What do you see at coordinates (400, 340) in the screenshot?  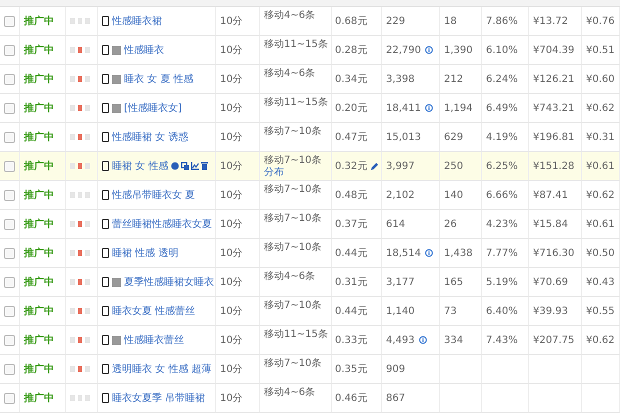 I see `impressions-text: 4,493` at bounding box center [400, 340].